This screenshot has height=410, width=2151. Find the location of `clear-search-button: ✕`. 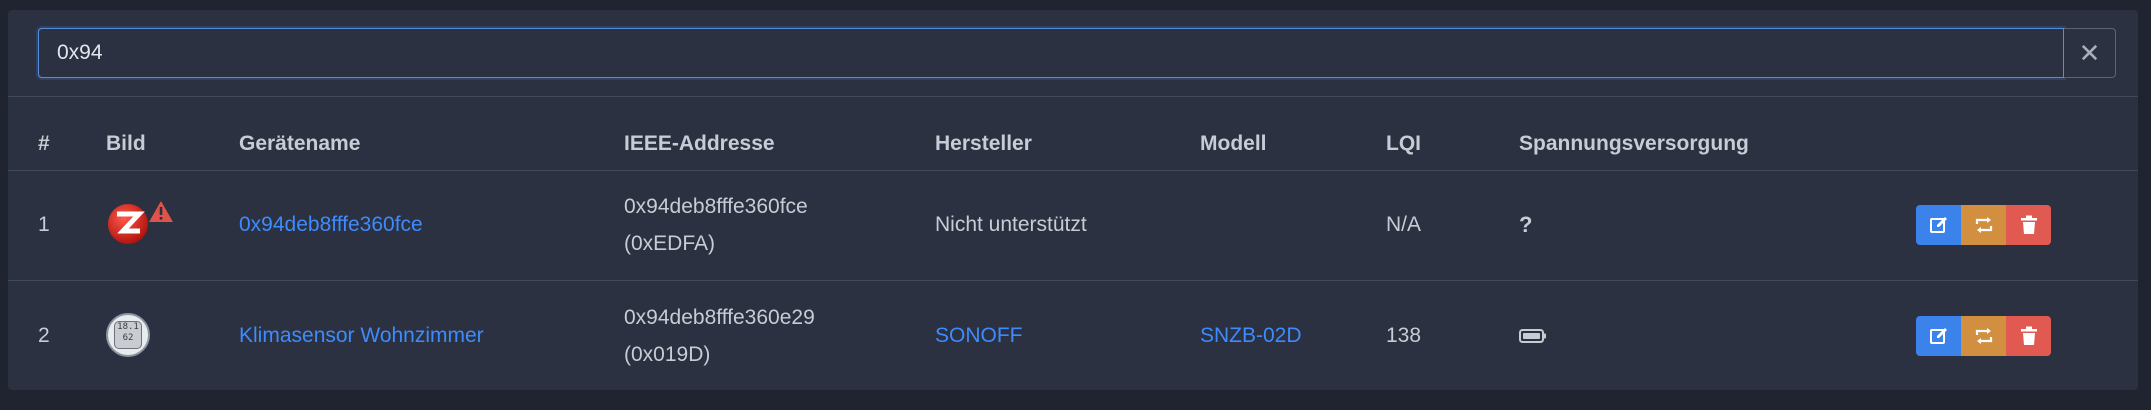

clear-search-button: ✕ is located at coordinates (2090, 53).